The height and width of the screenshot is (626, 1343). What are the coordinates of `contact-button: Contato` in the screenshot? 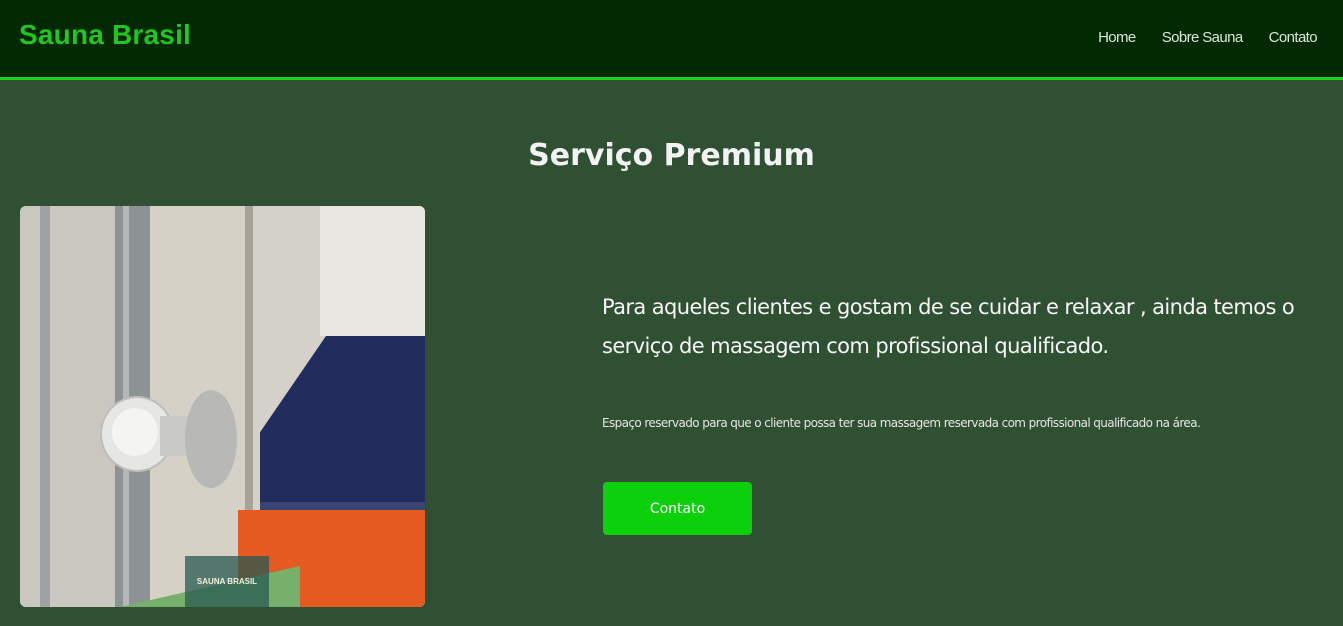 It's located at (677, 508).